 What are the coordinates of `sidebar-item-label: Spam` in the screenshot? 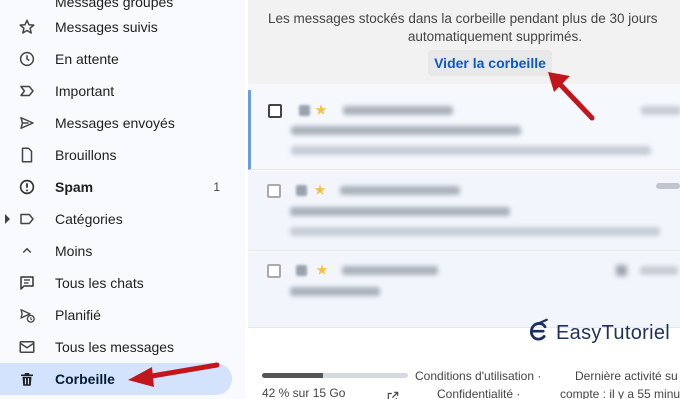 It's located at (74, 187).